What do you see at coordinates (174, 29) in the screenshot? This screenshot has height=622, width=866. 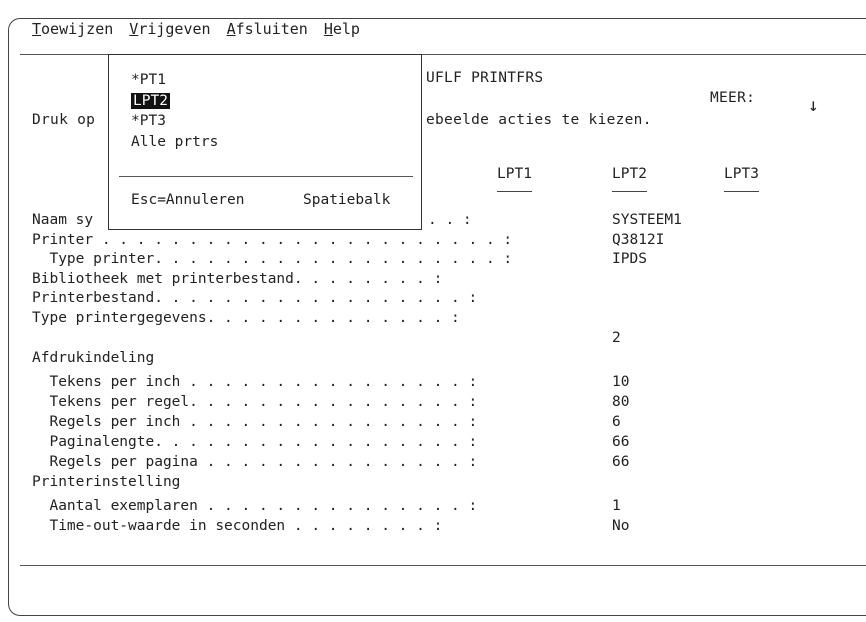 I see `menu-label: rijgeven` at bounding box center [174, 29].